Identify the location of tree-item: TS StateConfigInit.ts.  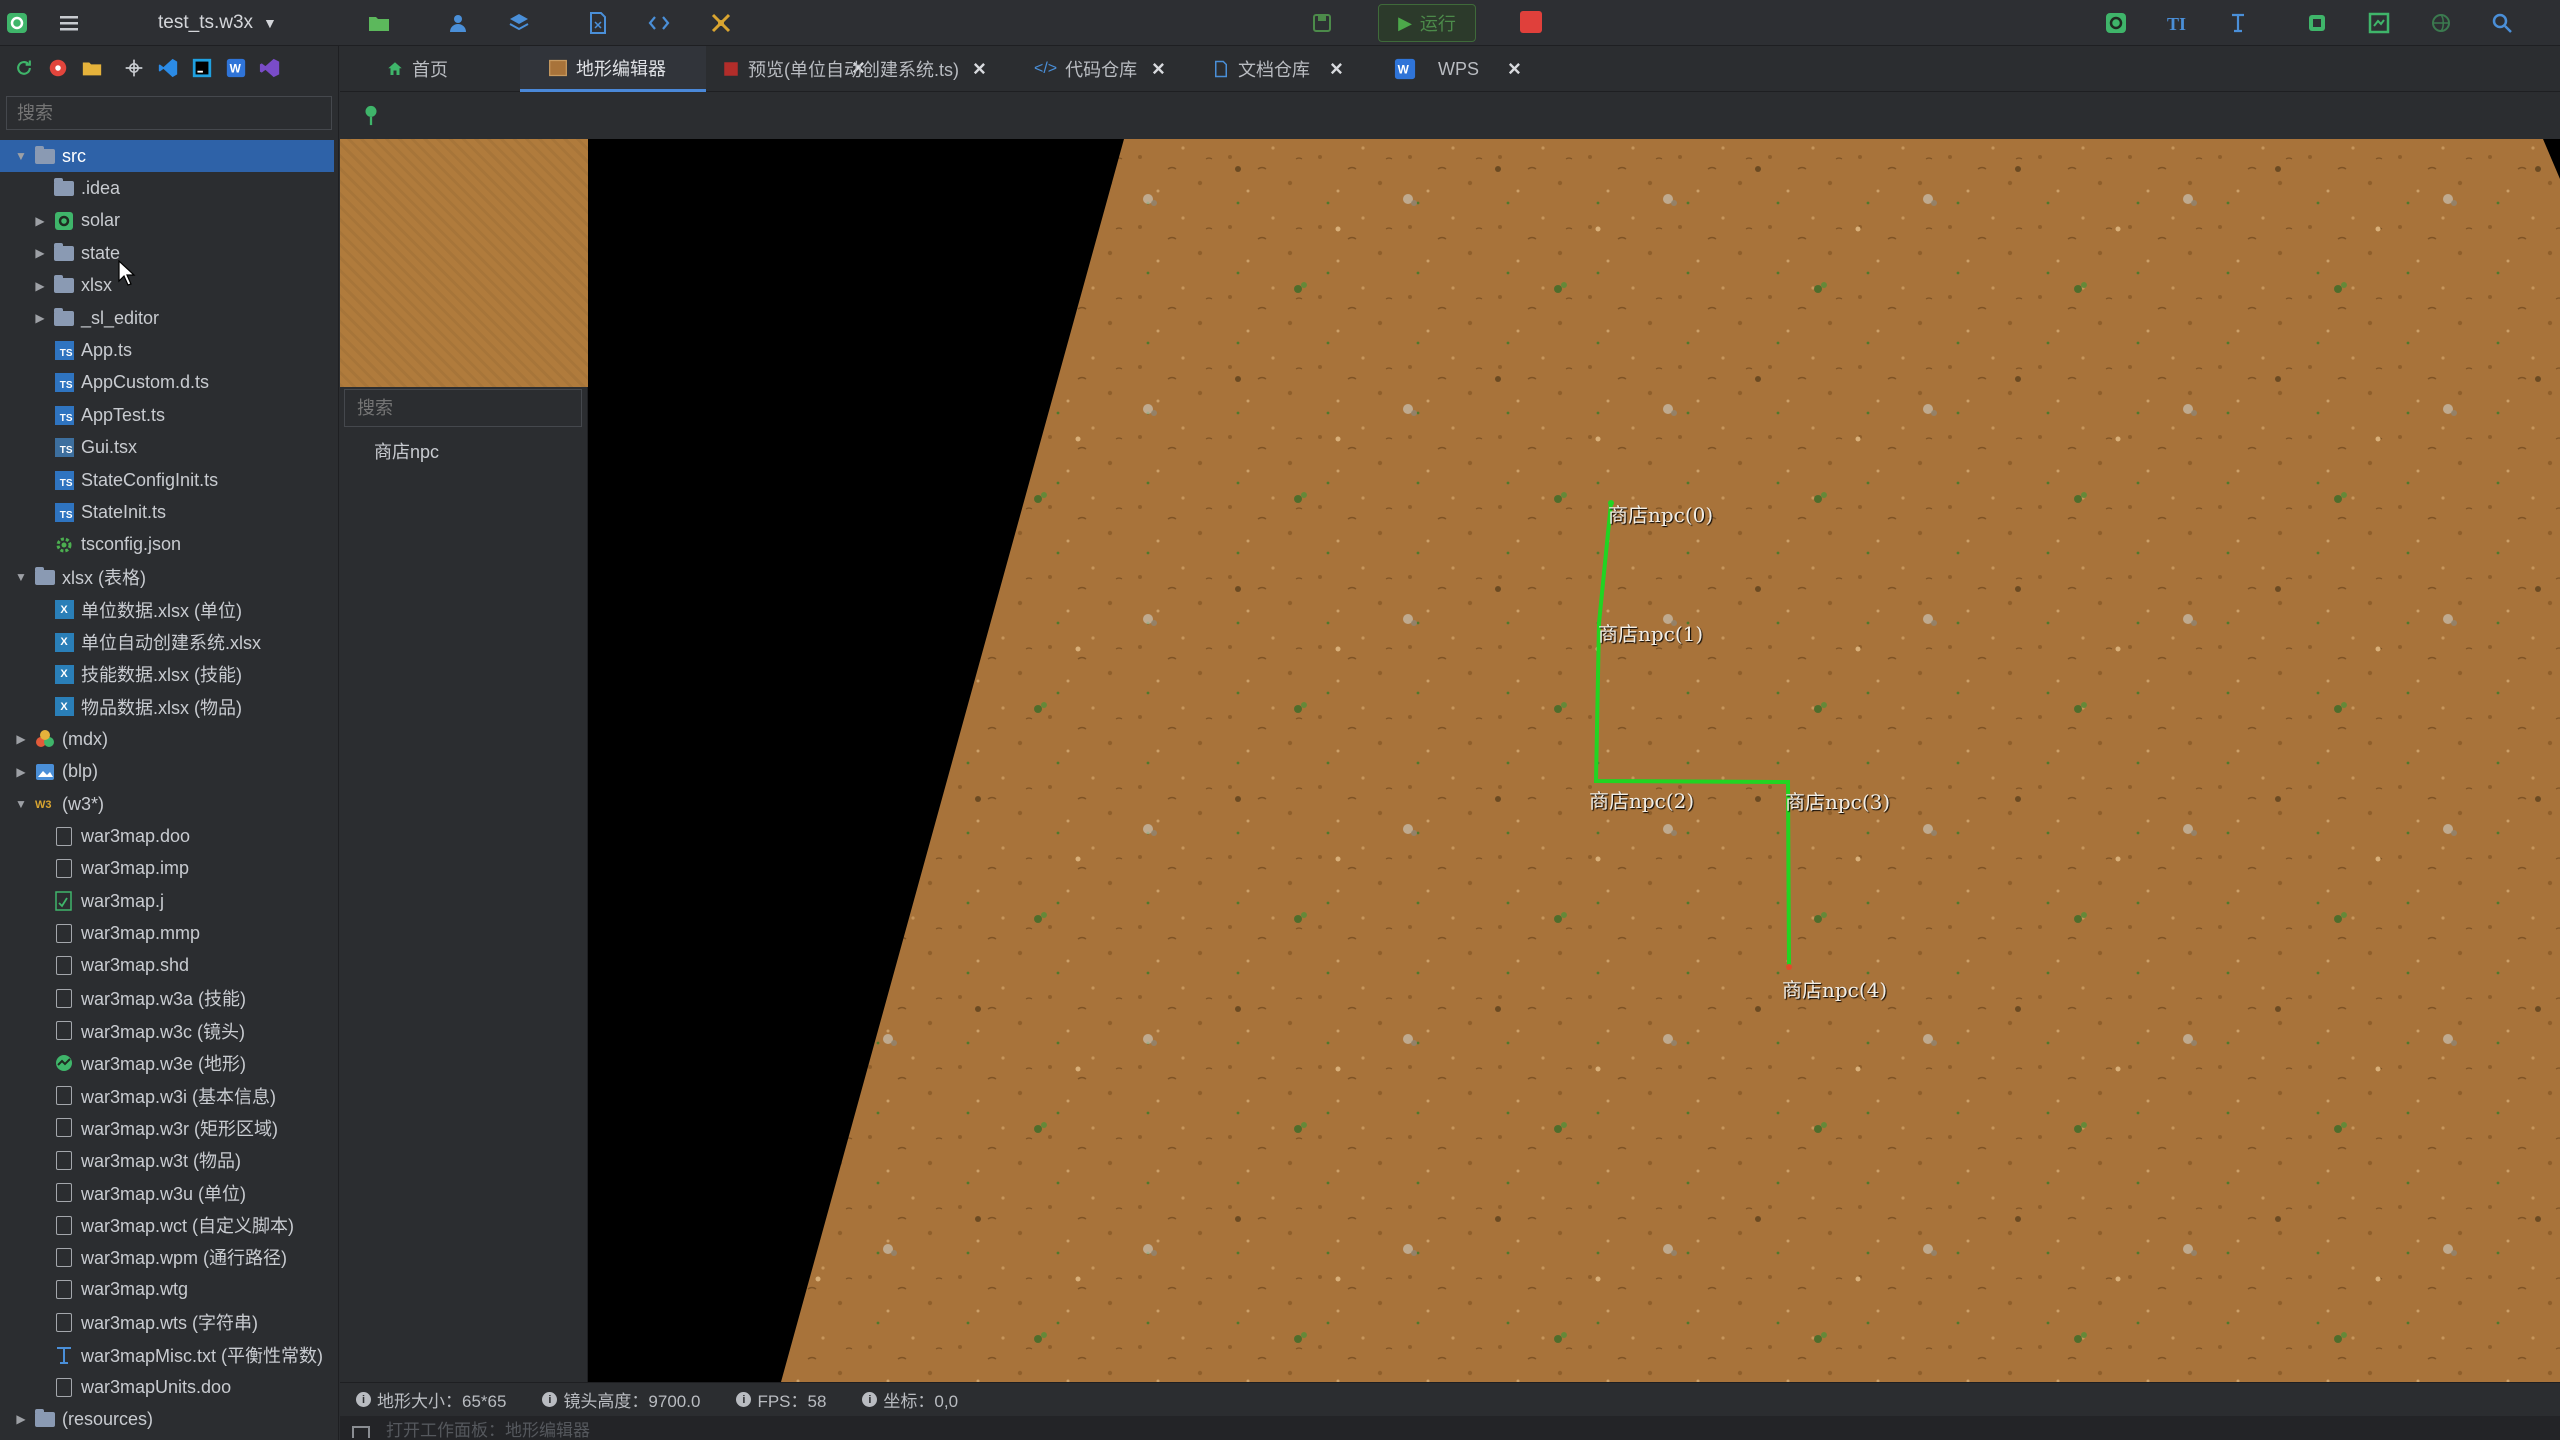
(169, 480).